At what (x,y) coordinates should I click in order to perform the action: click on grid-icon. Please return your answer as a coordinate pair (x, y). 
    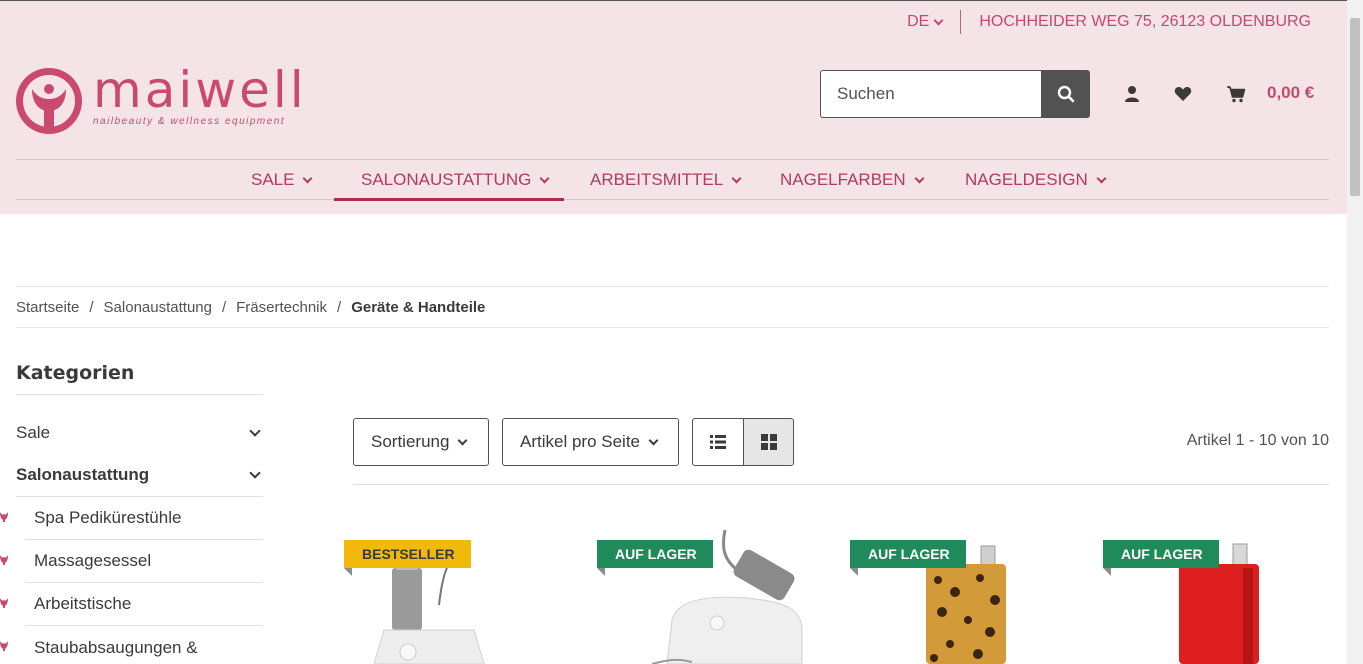
    Looking at the image, I should click on (768, 442).